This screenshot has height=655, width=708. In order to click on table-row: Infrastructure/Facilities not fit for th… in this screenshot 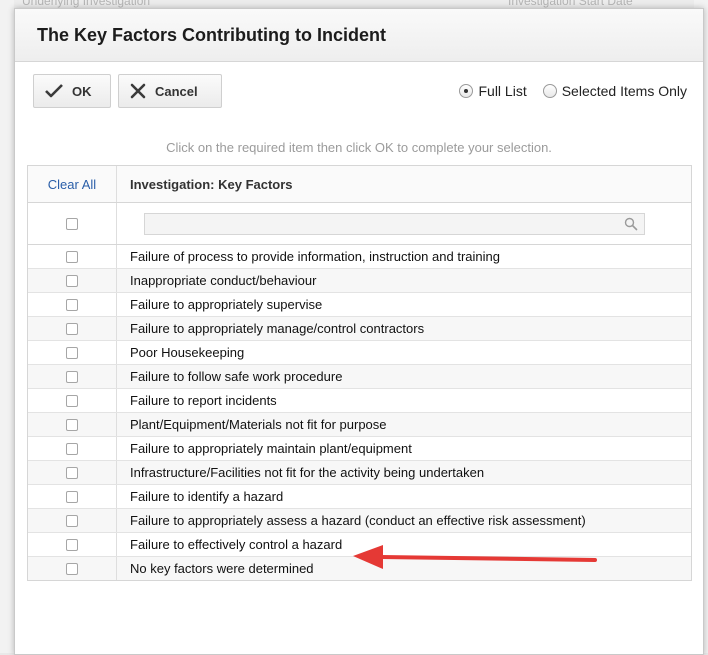, I will do `click(359, 473)`.